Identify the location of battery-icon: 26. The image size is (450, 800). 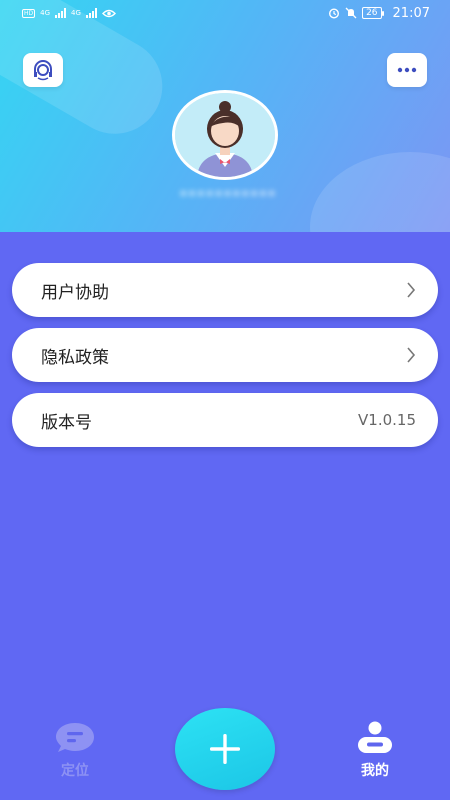
(373, 13).